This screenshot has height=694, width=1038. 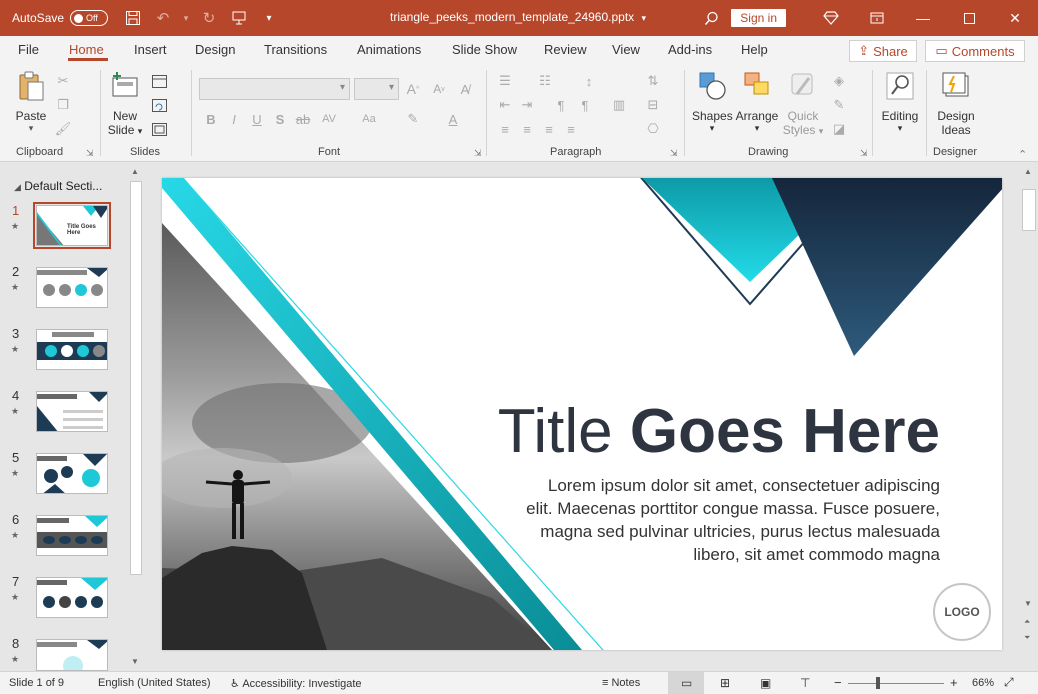 I want to click on save-icon, so click(x=133, y=18).